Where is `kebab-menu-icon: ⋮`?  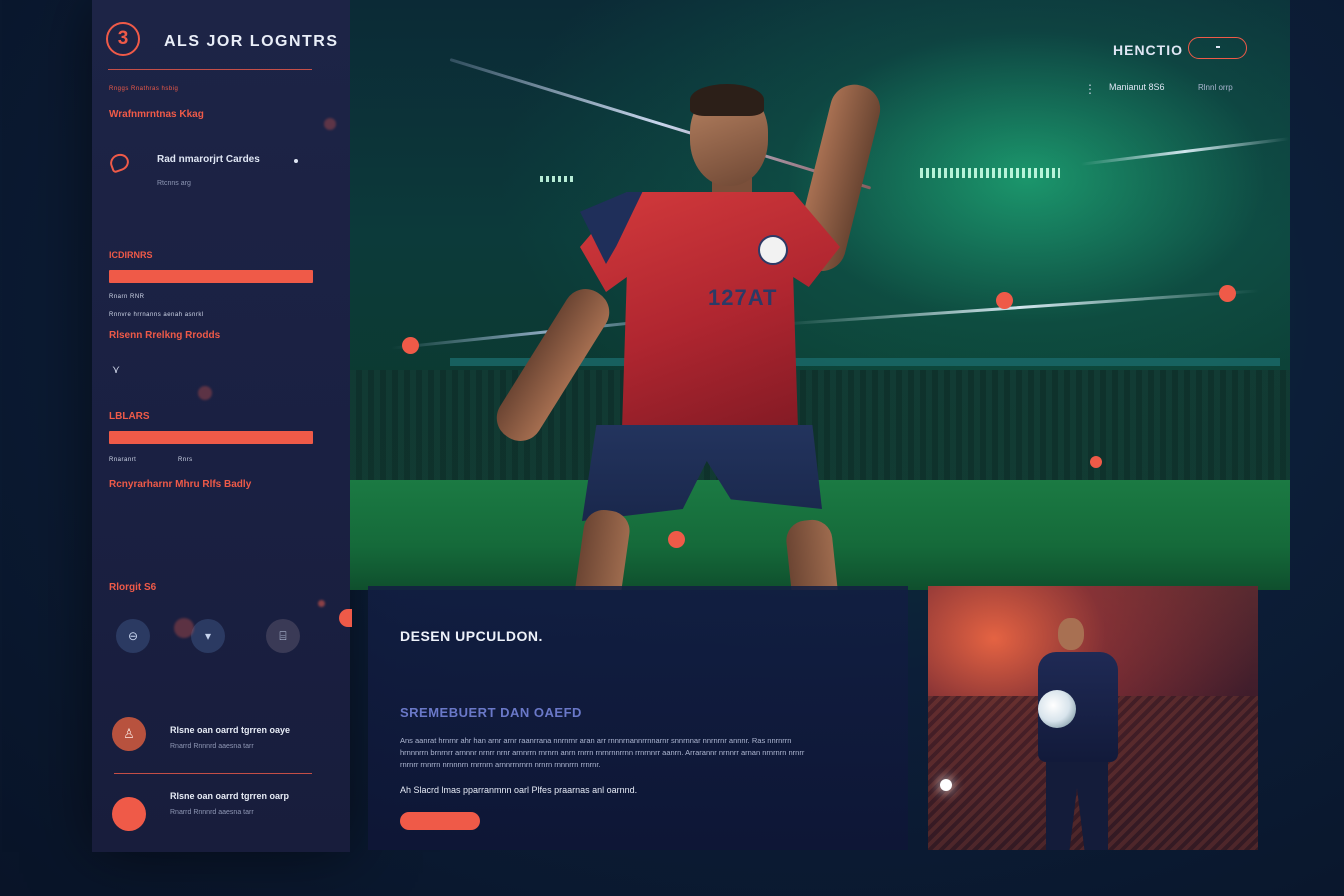 kebab-menu-icon: ⋮ is located at coordinates (1090, 89).